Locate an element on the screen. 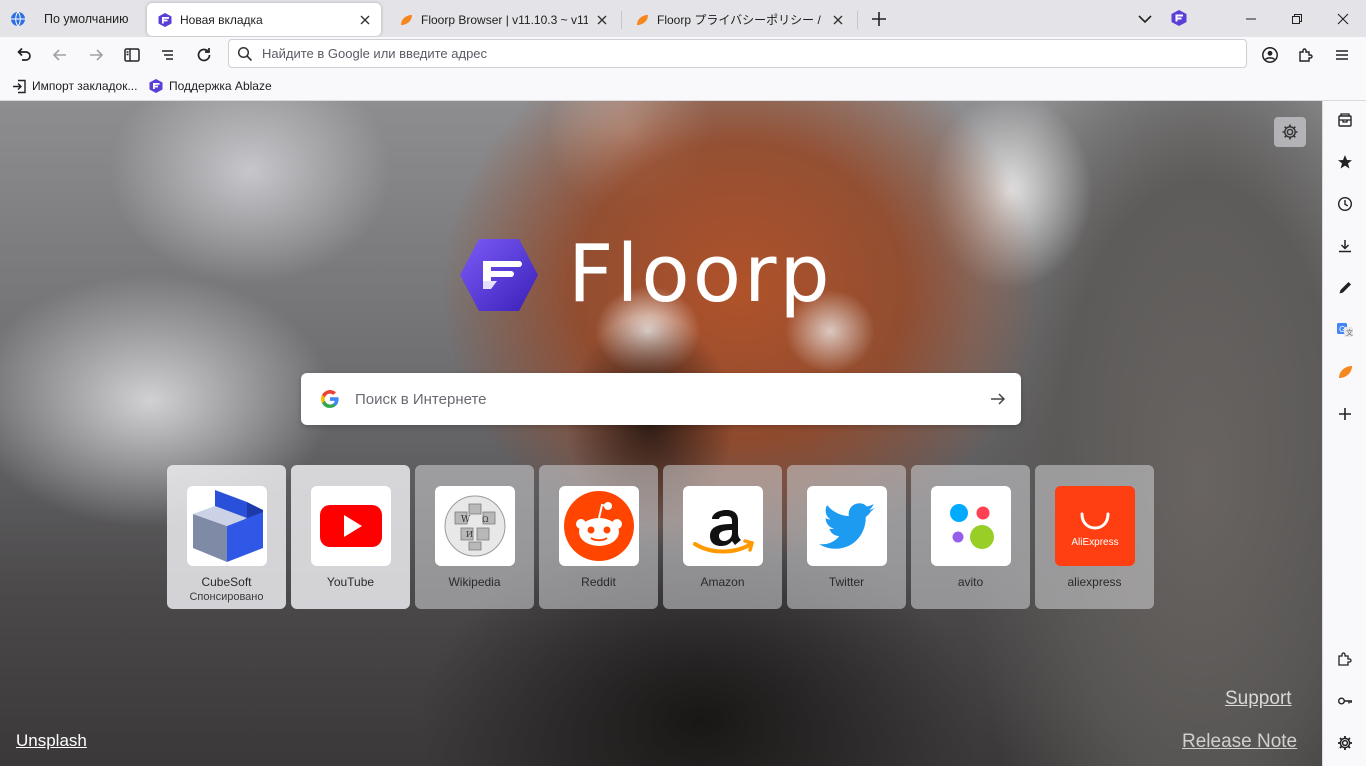 This screenshot has width=1366, height=766. arrow-left-icon is located at coordinates (59, 55).